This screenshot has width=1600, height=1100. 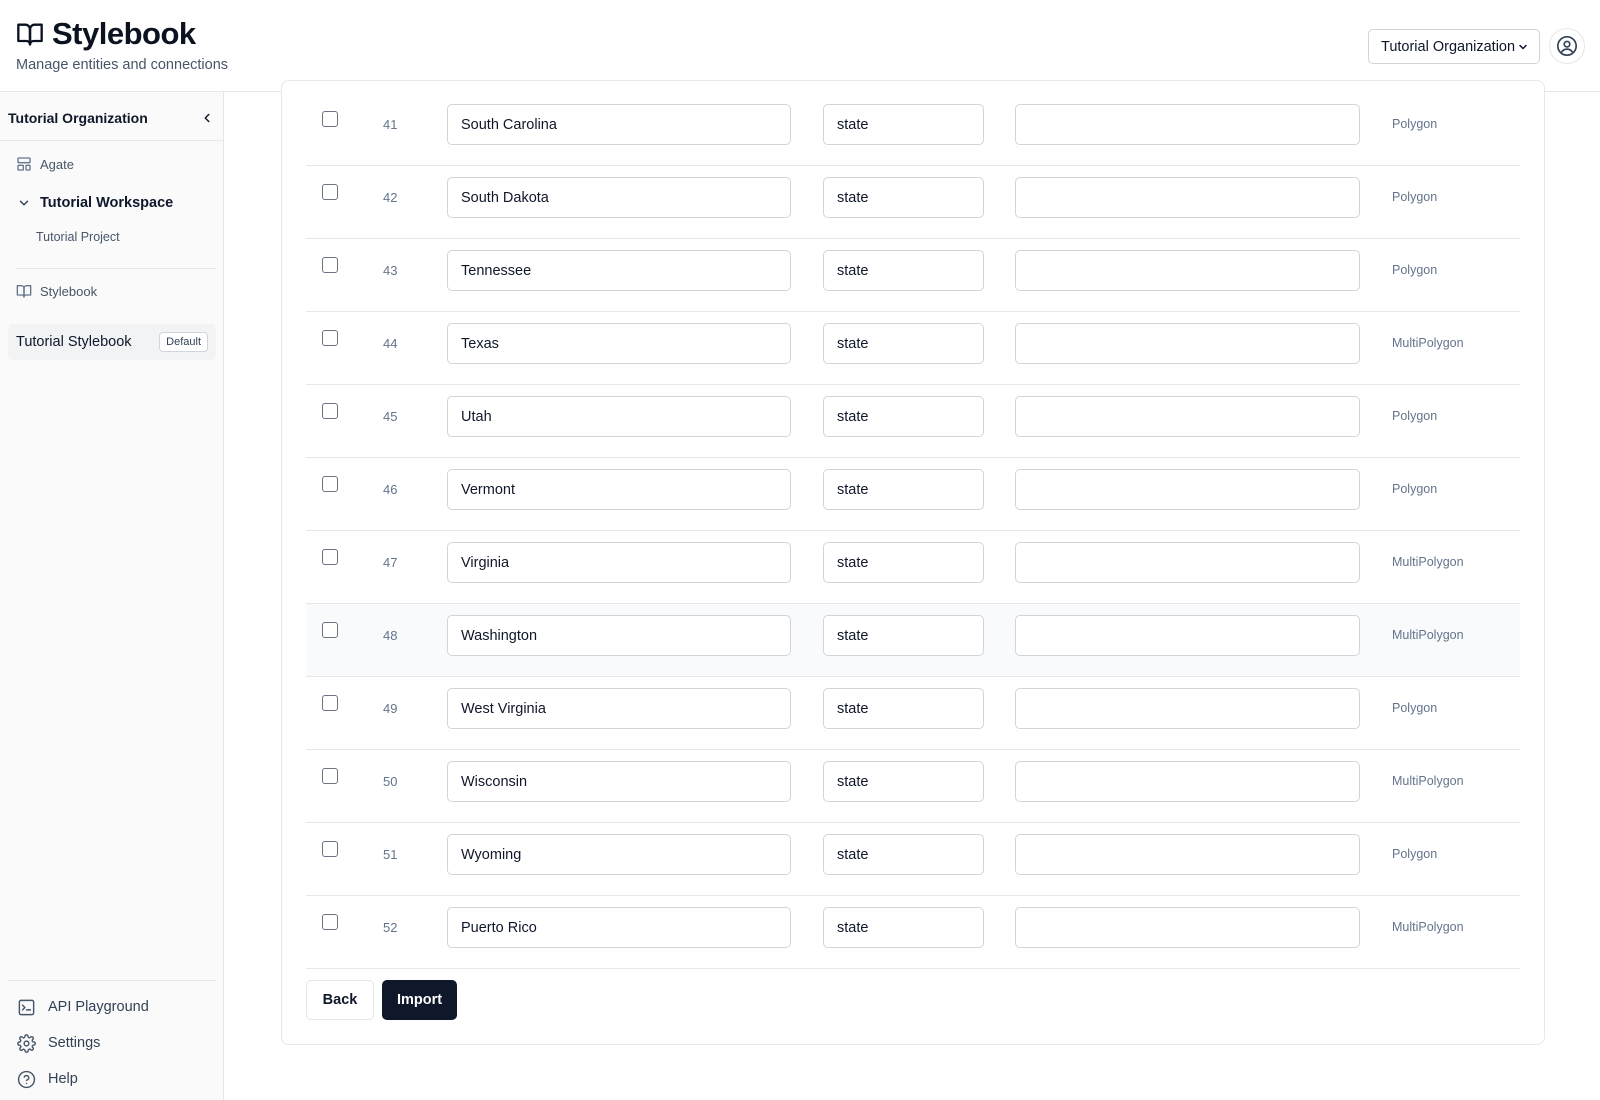 I want to click on row-index: 43, so click(x=390, y=270).